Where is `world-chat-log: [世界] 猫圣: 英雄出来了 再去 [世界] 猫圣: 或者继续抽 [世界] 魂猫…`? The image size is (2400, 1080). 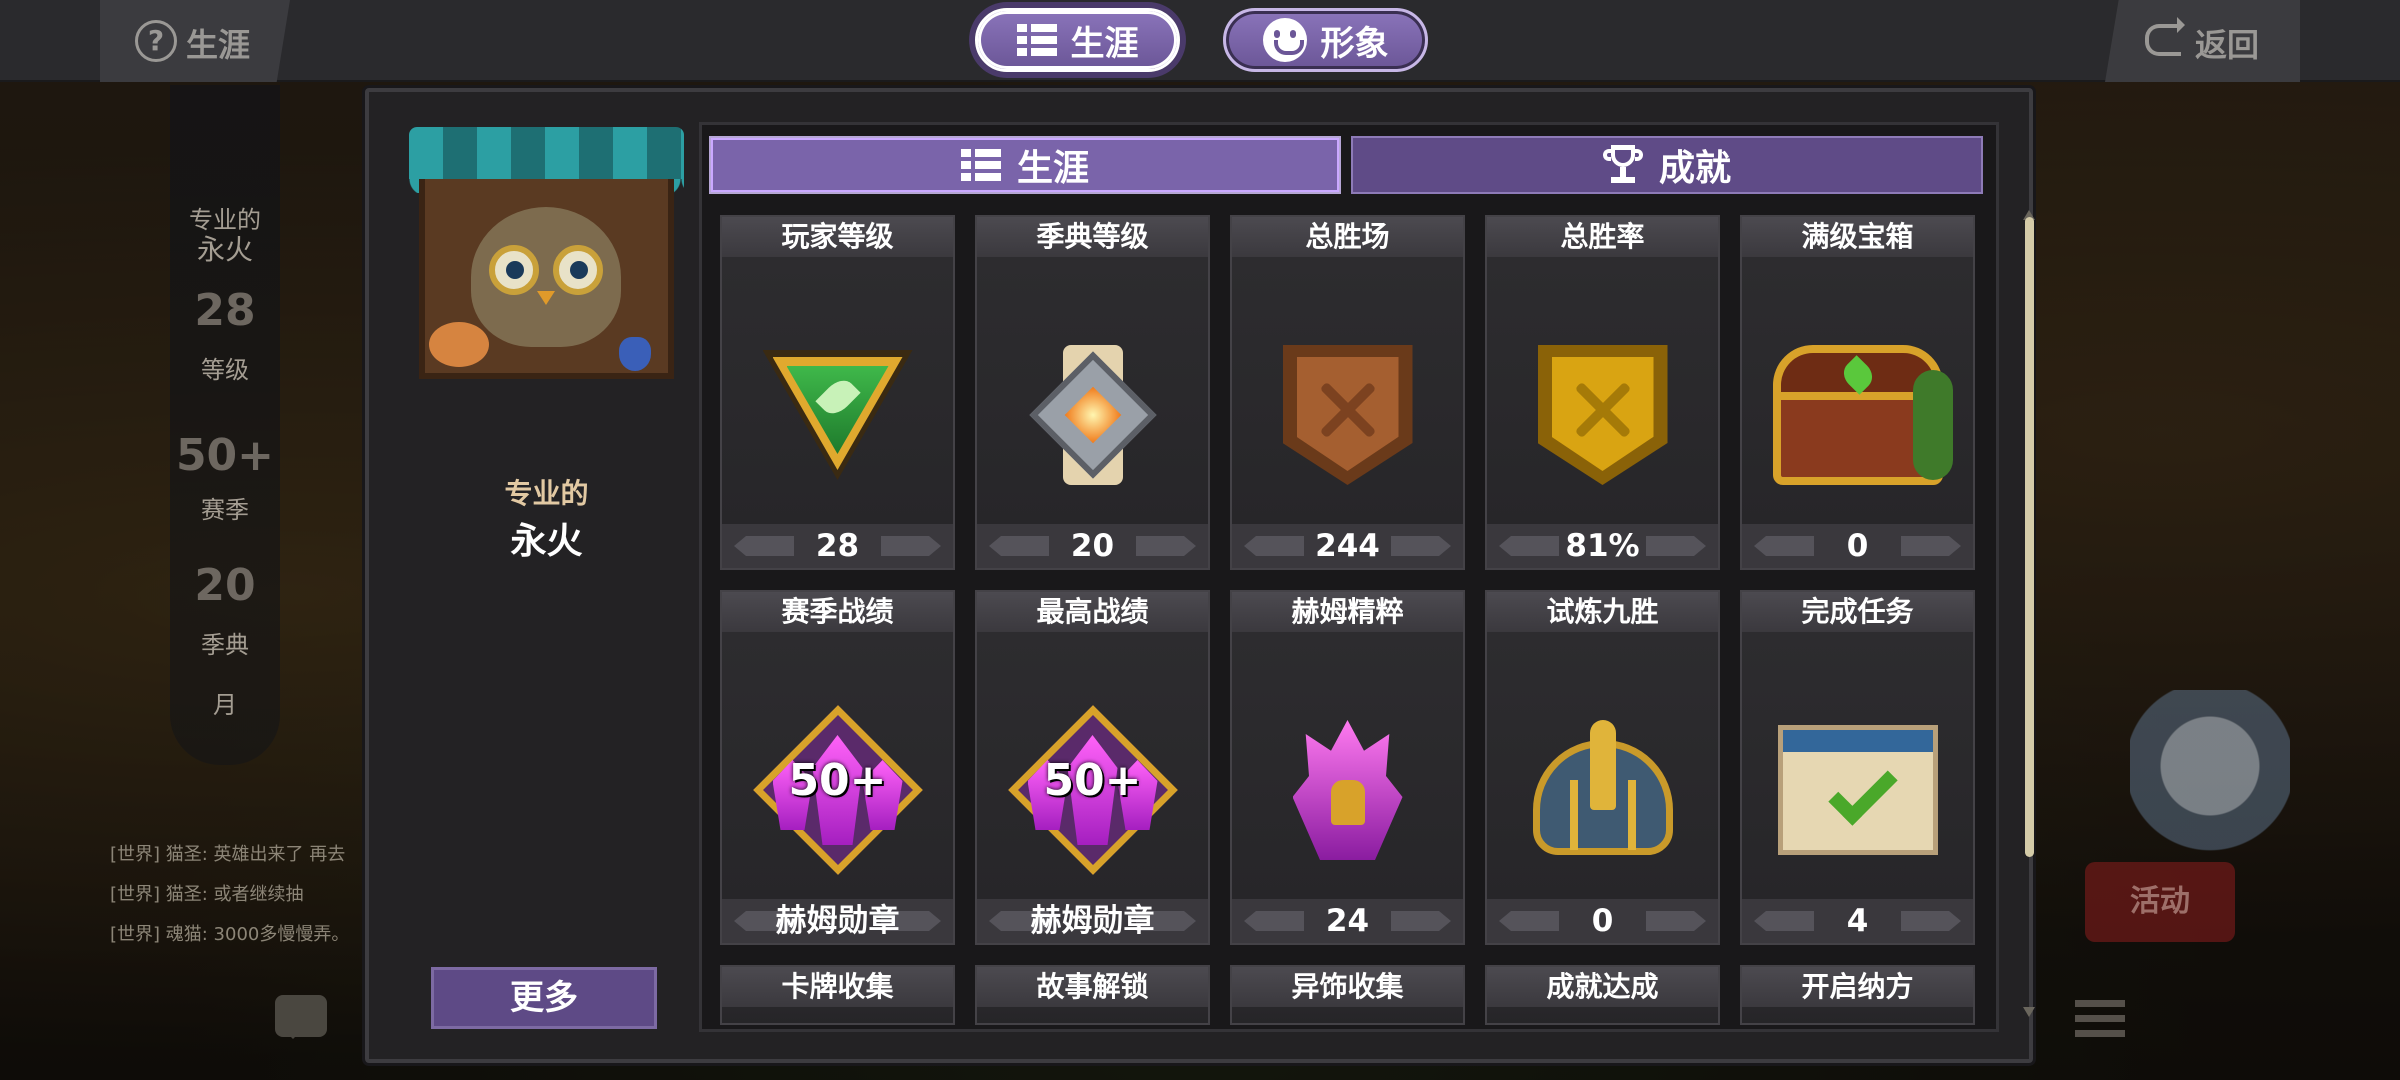 world-chat-log: [世界] 猫圣: 英雄出来了 再去 [世界] 猫圣: 或者继续抽 [世界] 魂猫… is located at coordinates (240, 895).